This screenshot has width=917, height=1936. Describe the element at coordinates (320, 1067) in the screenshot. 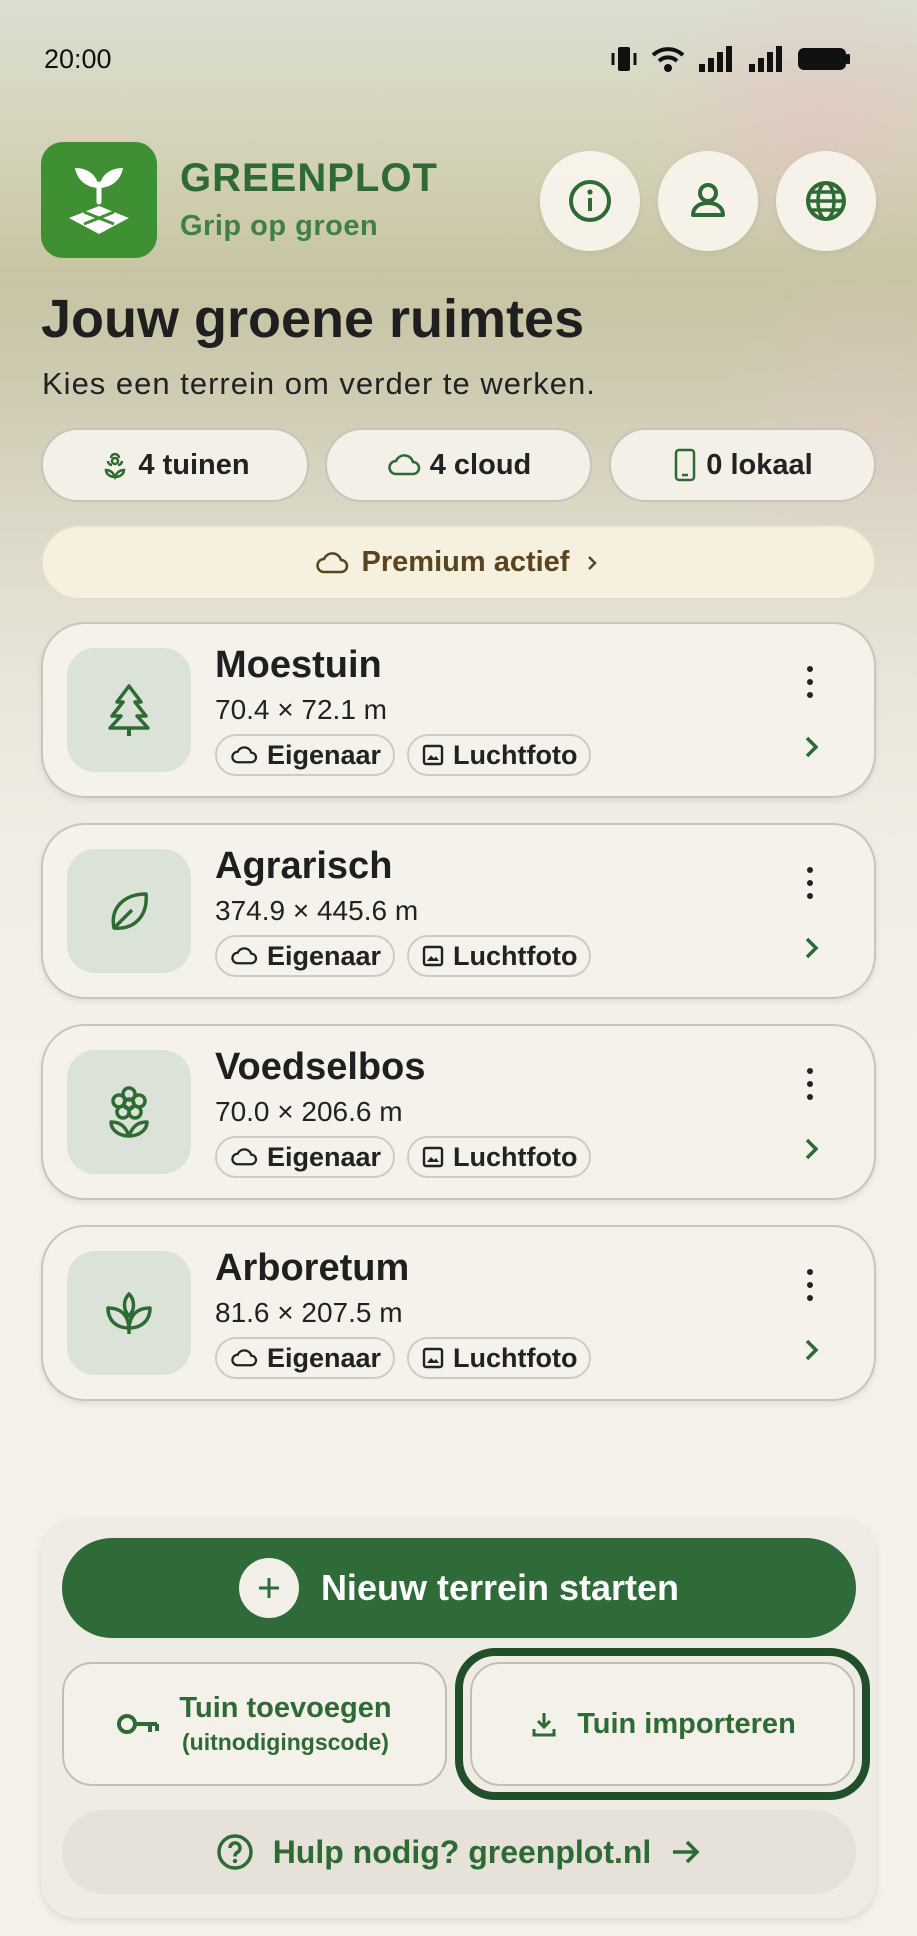

I see `garden-name: Voedselbos` at that location.